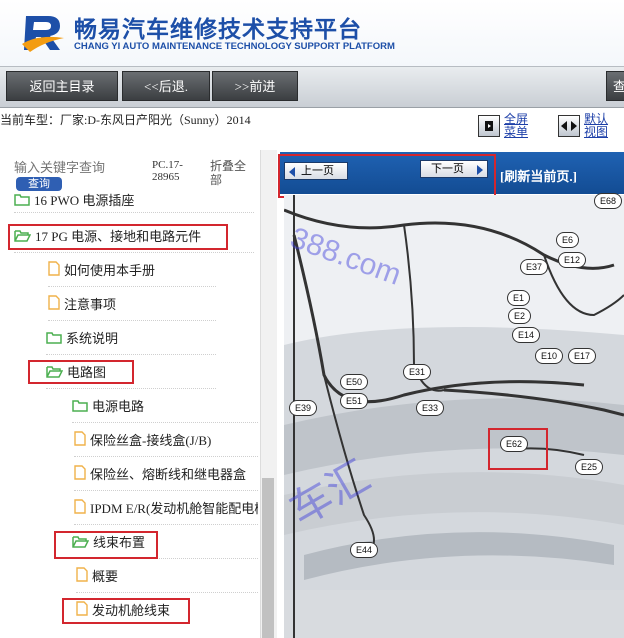  I want to click on home-button: 返回主目录, so click(62, 86).